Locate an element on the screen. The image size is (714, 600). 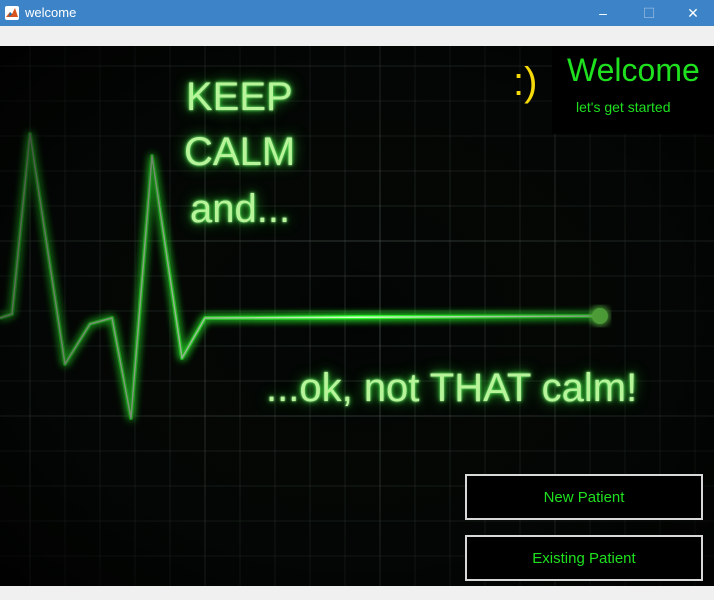
smiley-text: :) is located at coordinates (525, 82).